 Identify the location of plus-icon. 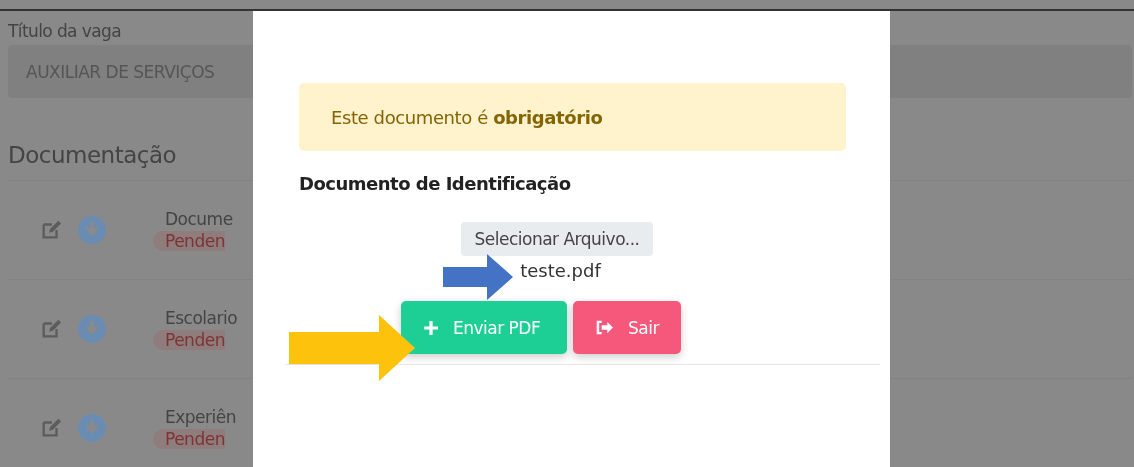
(431, 327).